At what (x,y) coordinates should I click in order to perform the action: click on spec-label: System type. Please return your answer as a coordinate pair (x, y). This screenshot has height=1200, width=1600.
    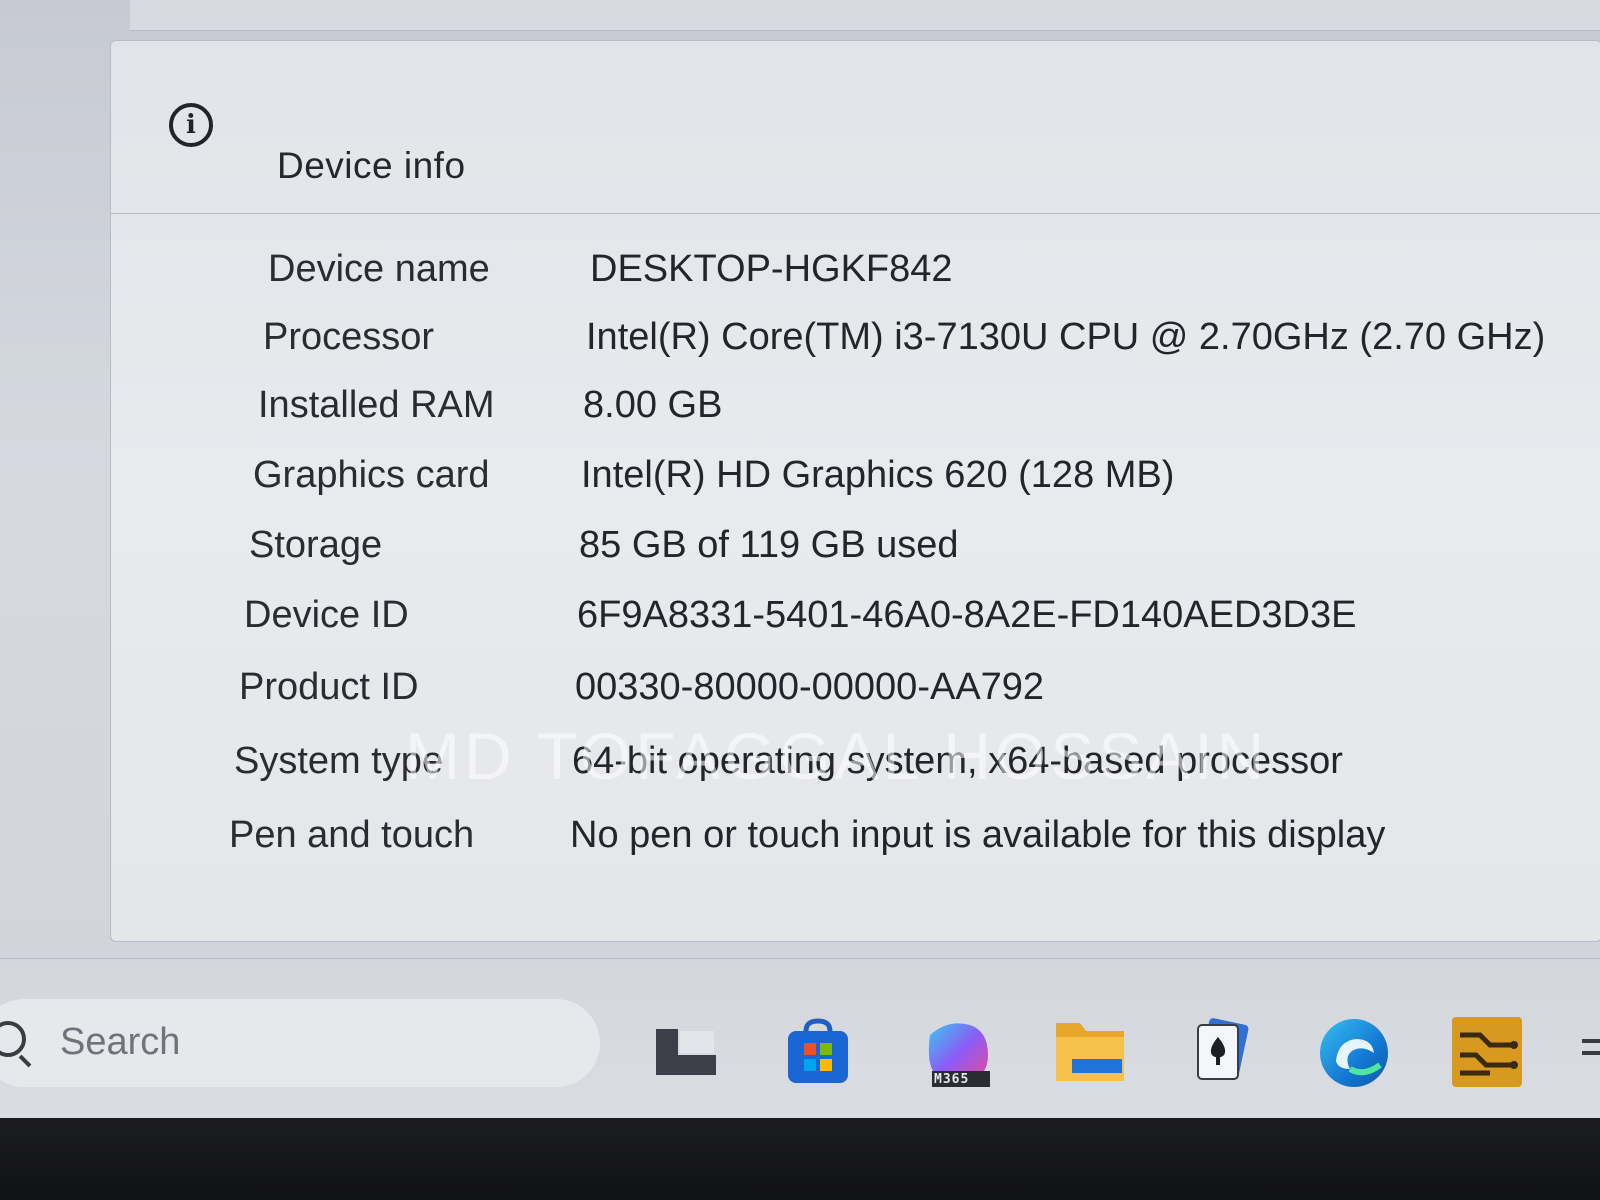
    Looking at the image, I should click on (339, 761).